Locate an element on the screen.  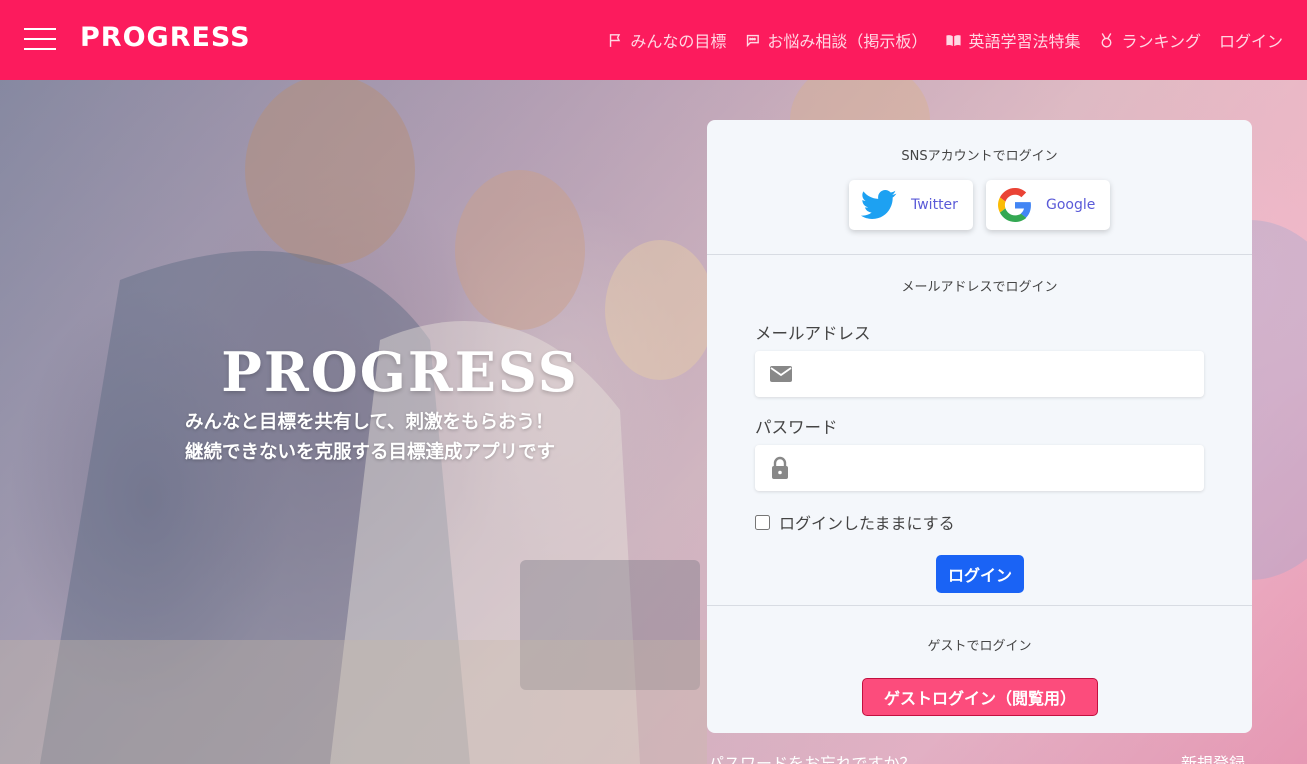
google-login-button: Google is located at coordinates (1048, 205).